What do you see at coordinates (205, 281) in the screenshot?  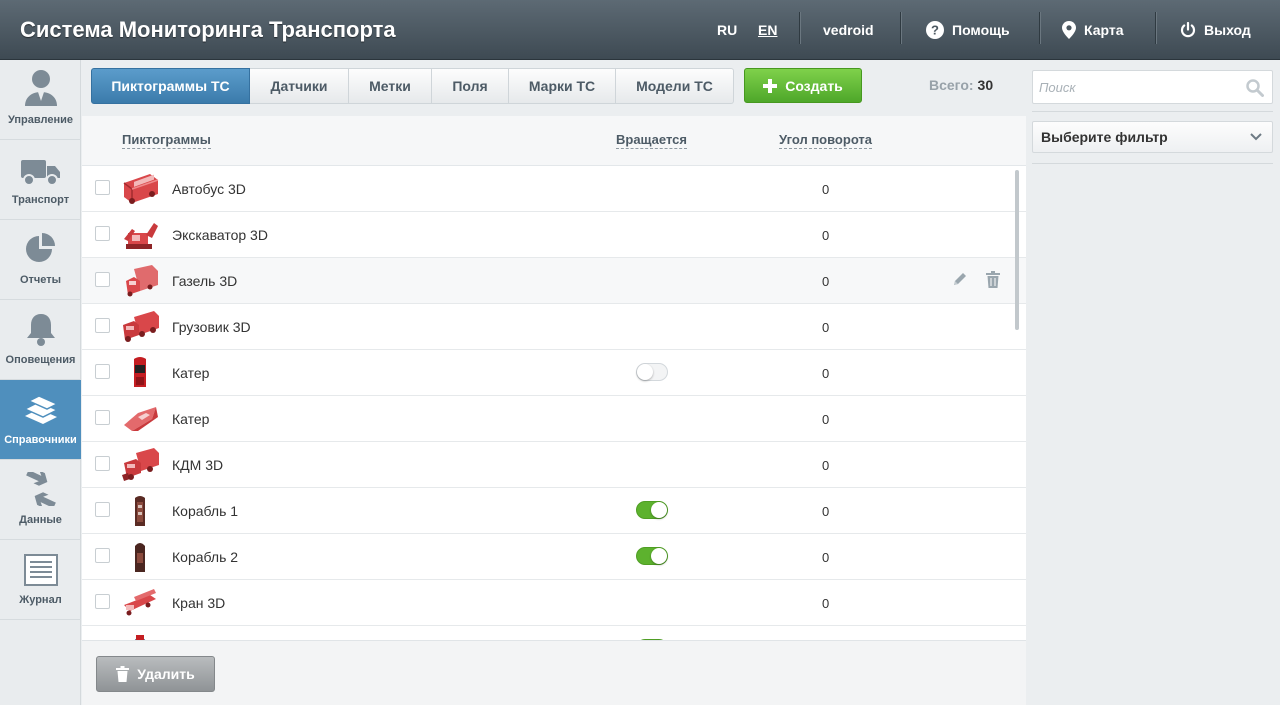 I see `row-name: Газель 3D` at bounding box center [205, 281].